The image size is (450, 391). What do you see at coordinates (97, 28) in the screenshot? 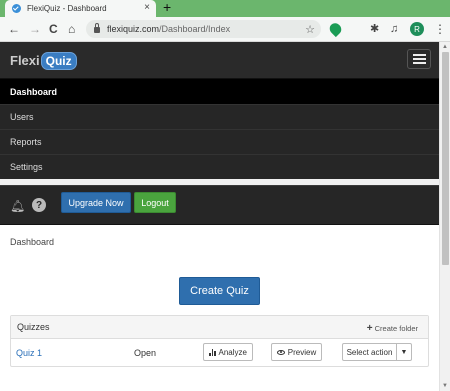
I see `lock-icon` at bounding box center [97, 28].